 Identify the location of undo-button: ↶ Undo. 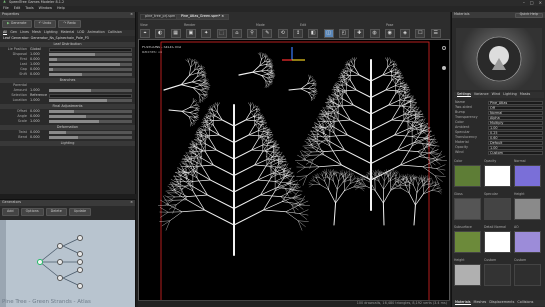
(45, 24).